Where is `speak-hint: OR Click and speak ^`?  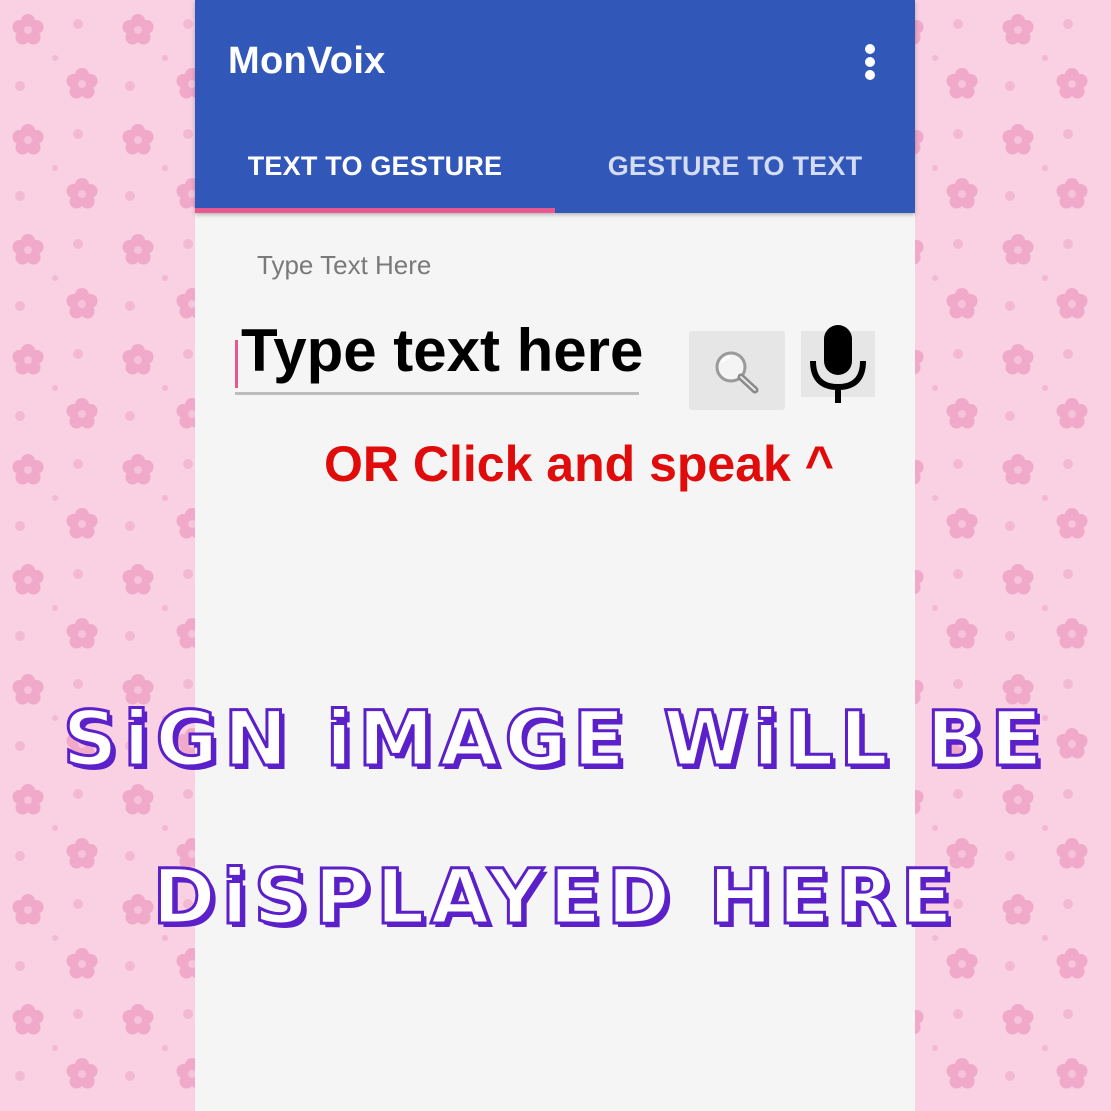 speak-hint: OR Click and speak ^ is located at coordinates (579, 464).